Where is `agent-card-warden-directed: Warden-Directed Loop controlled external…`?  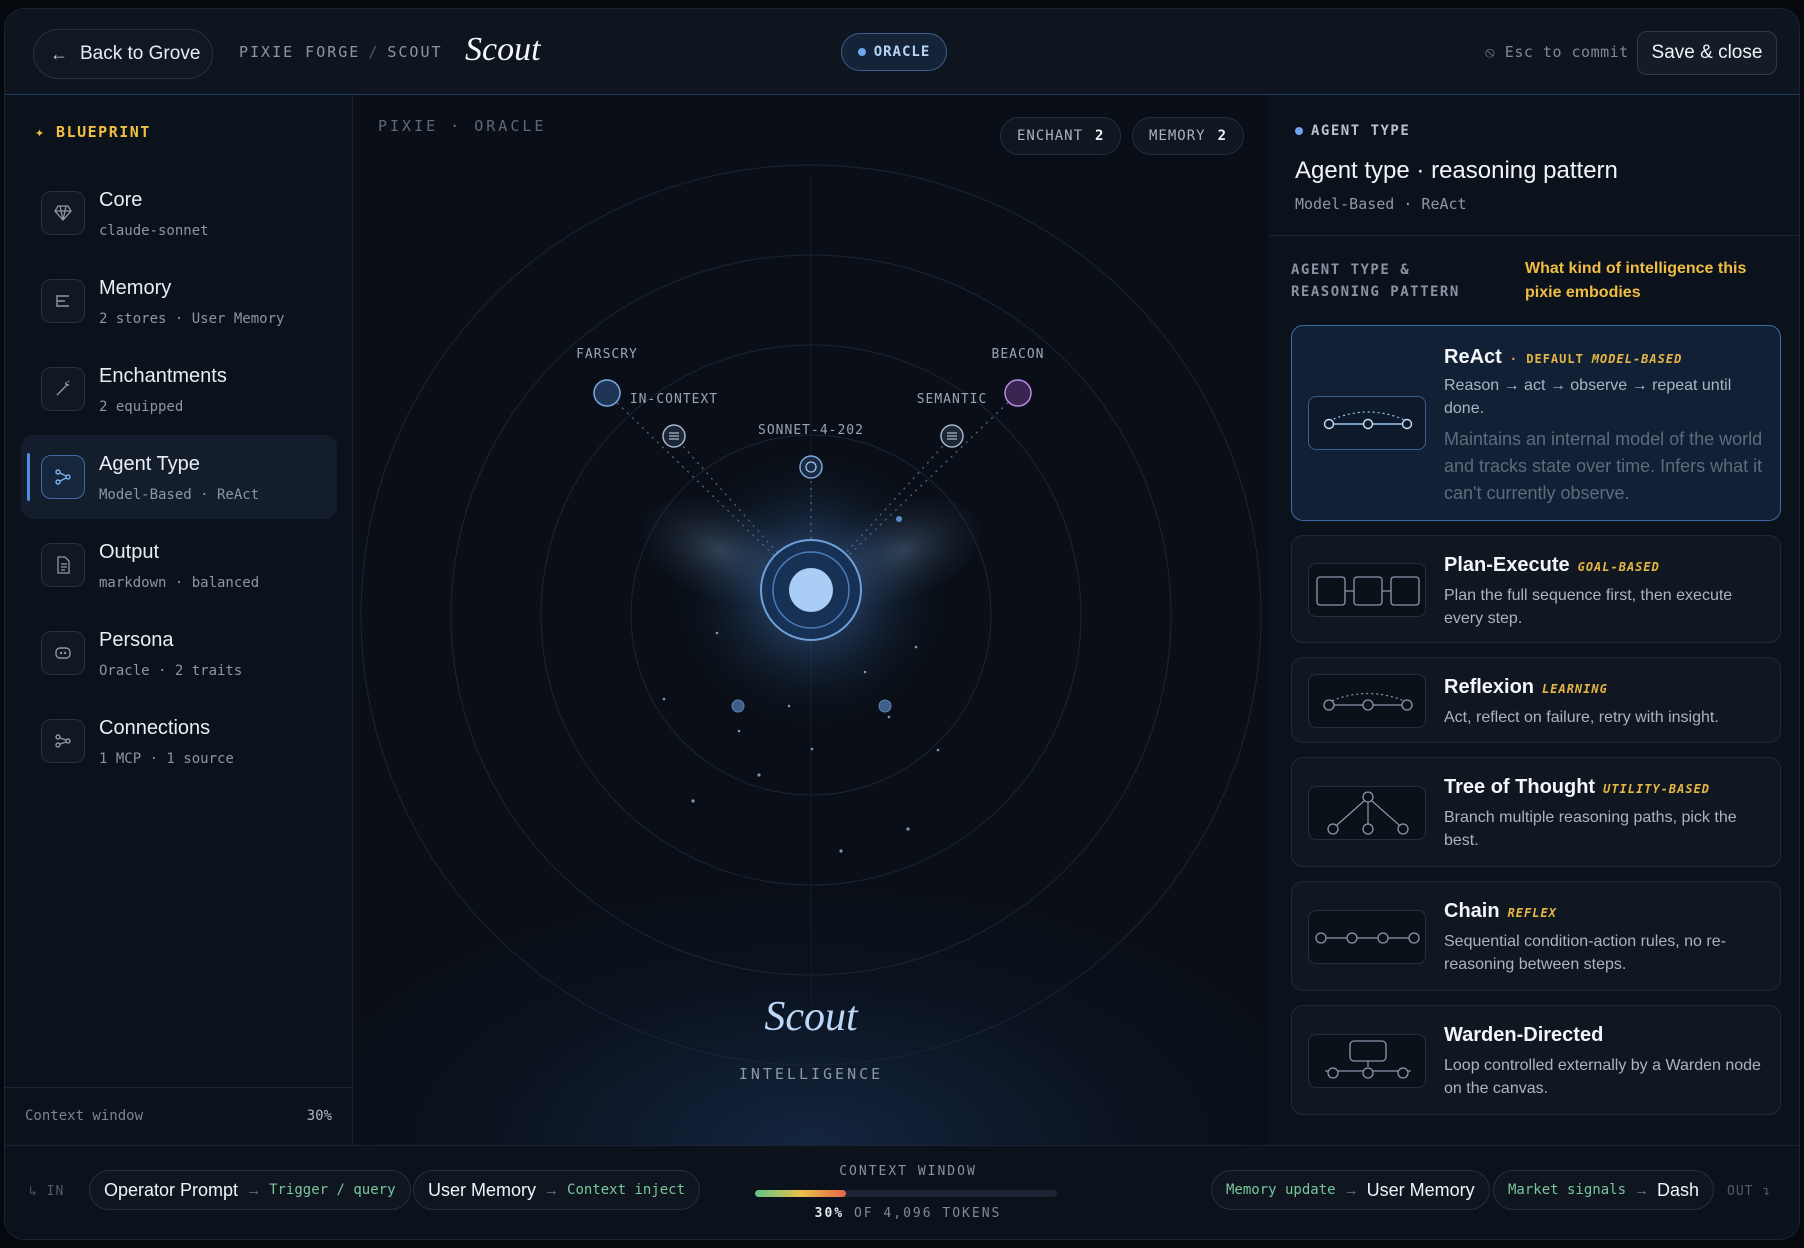
agent-card-warden-directed: Warden-Directed Loop controlled external… is located at coordinates (1536, 1060).